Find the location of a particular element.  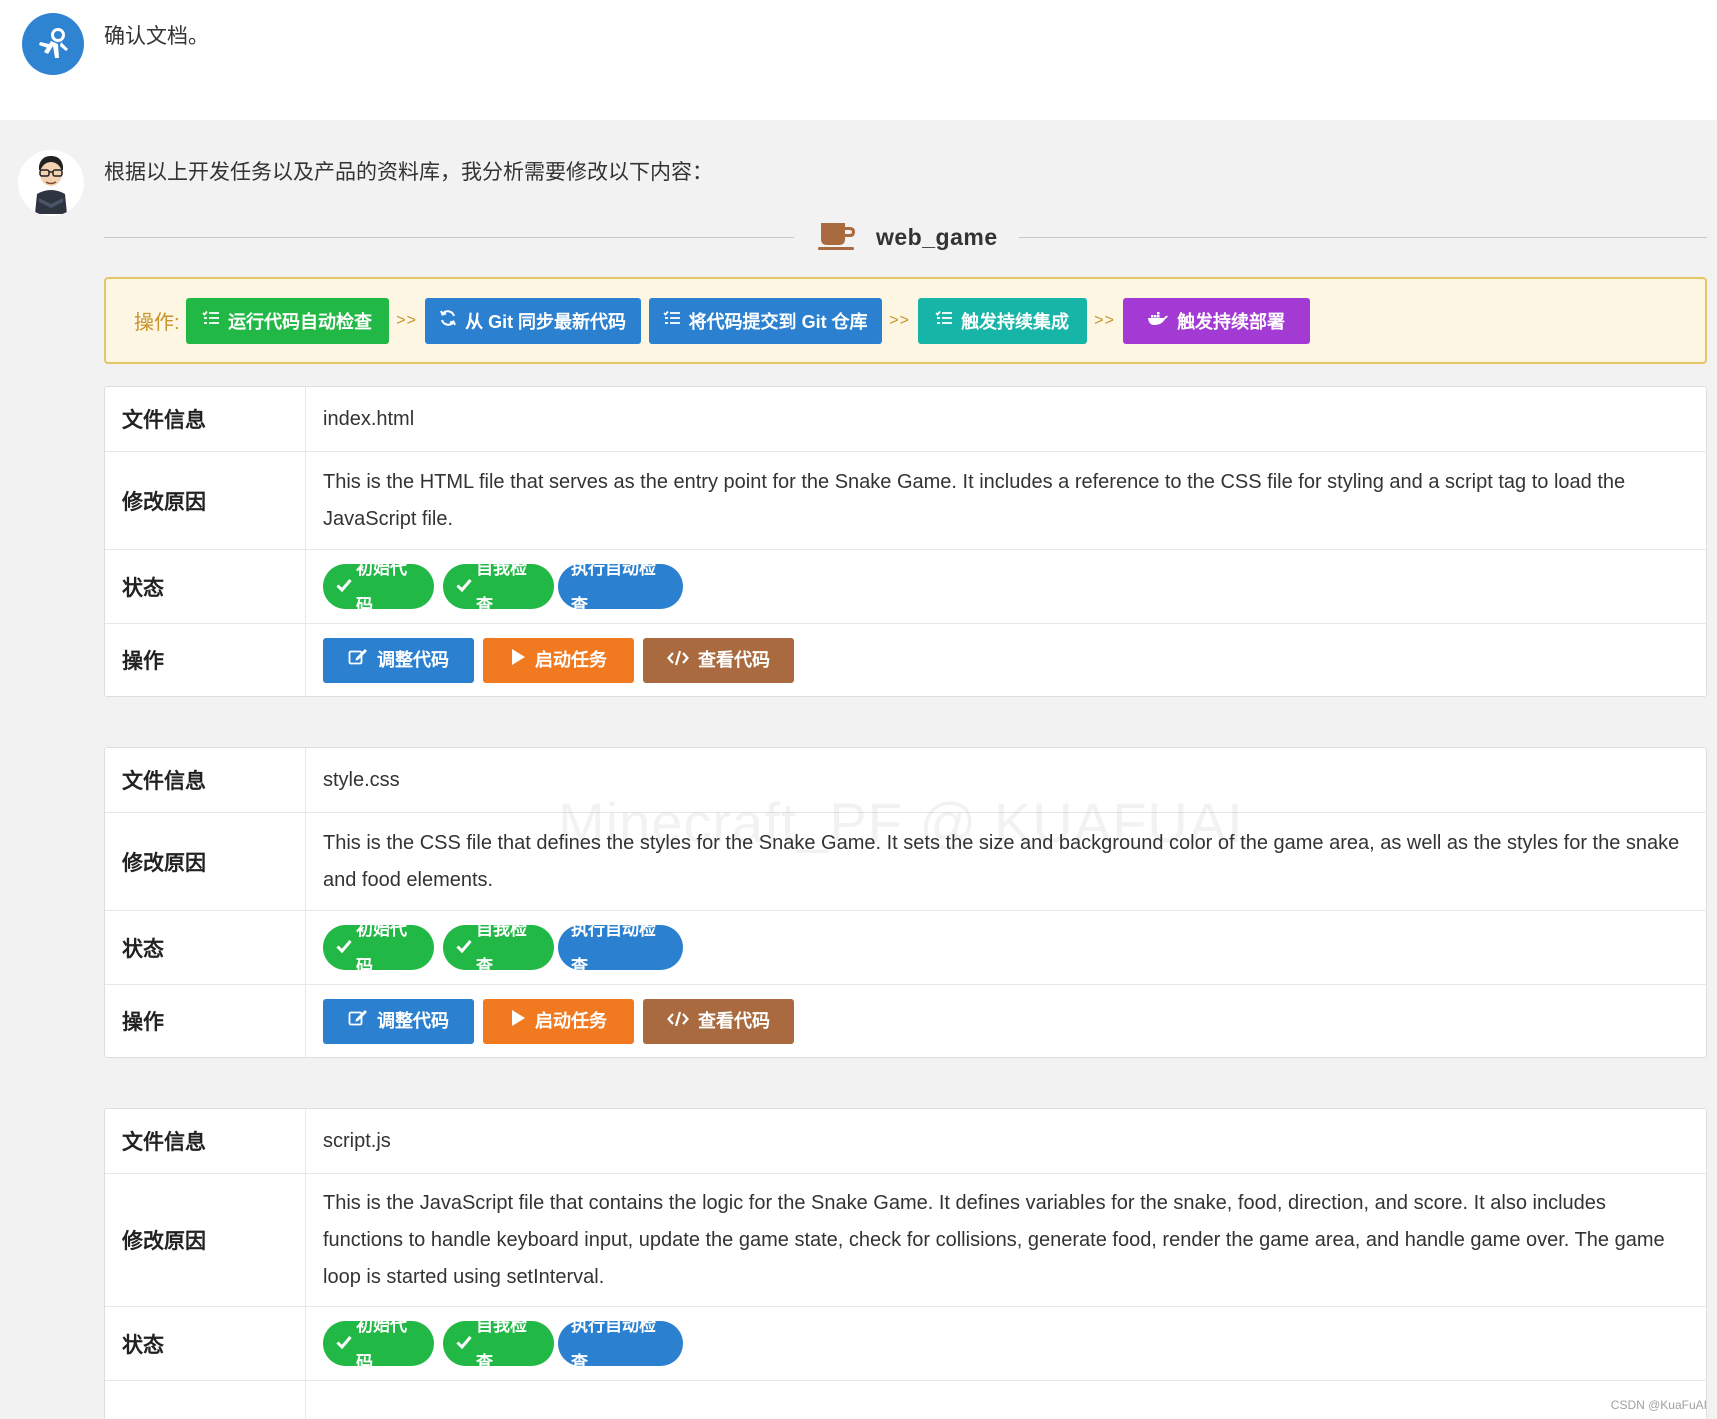

project-divider: web_game is located at coordinates (905, 237).